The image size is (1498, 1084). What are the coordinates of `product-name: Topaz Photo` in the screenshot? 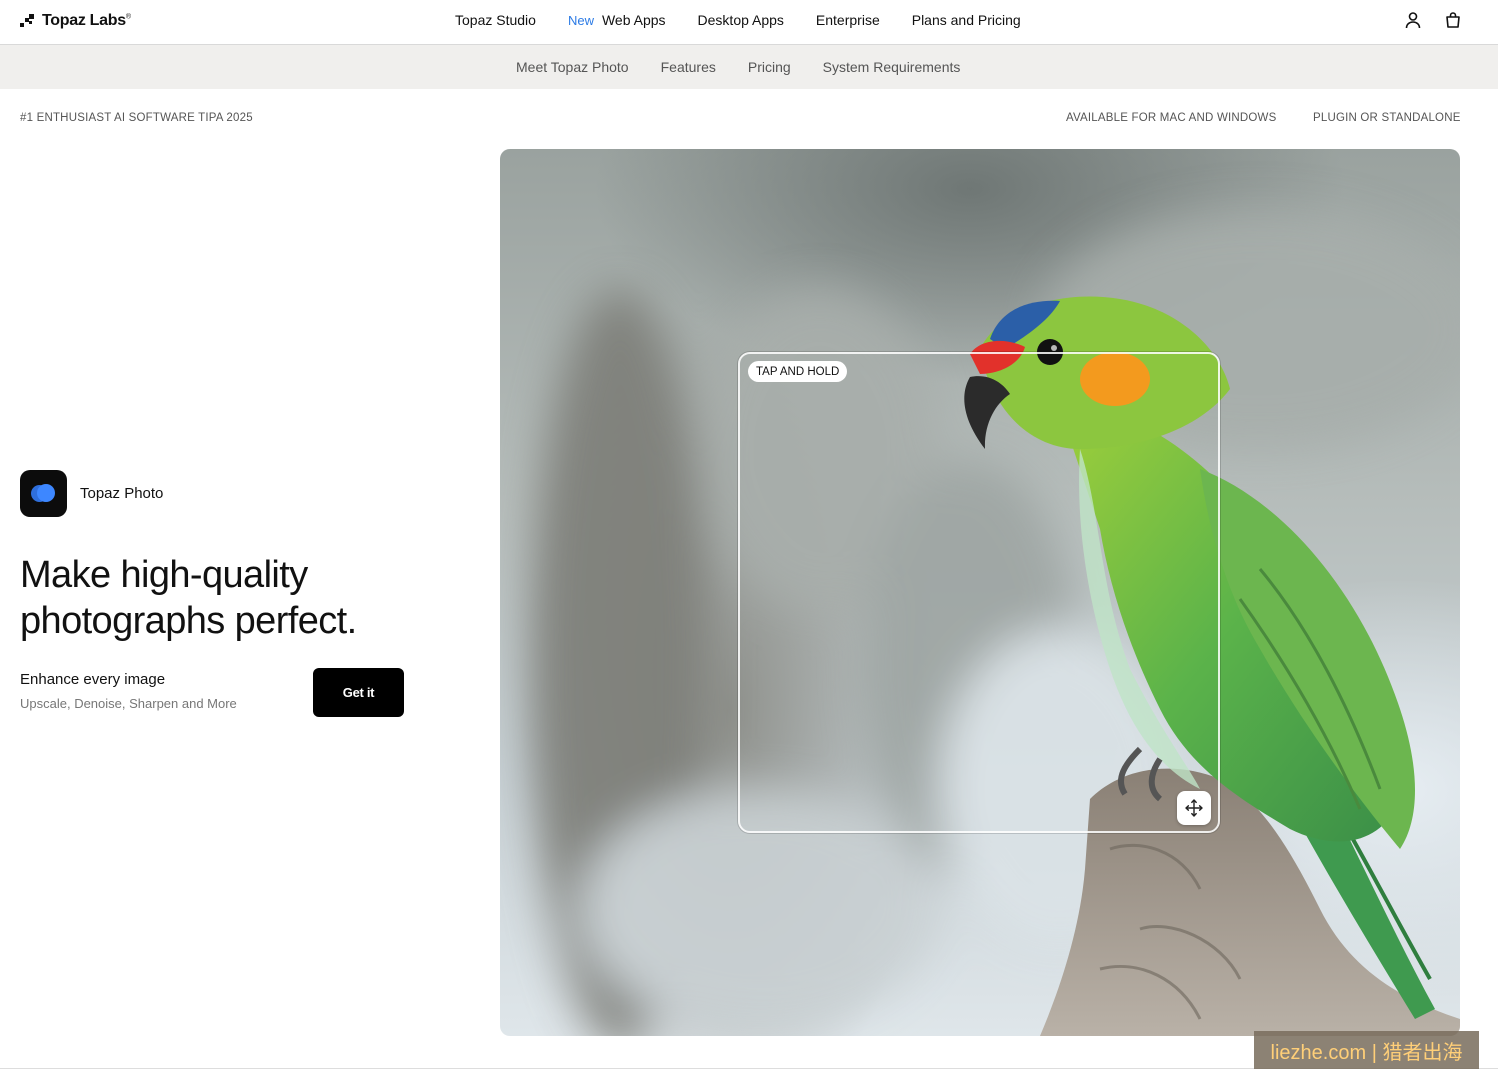 It's located at (122, 493).